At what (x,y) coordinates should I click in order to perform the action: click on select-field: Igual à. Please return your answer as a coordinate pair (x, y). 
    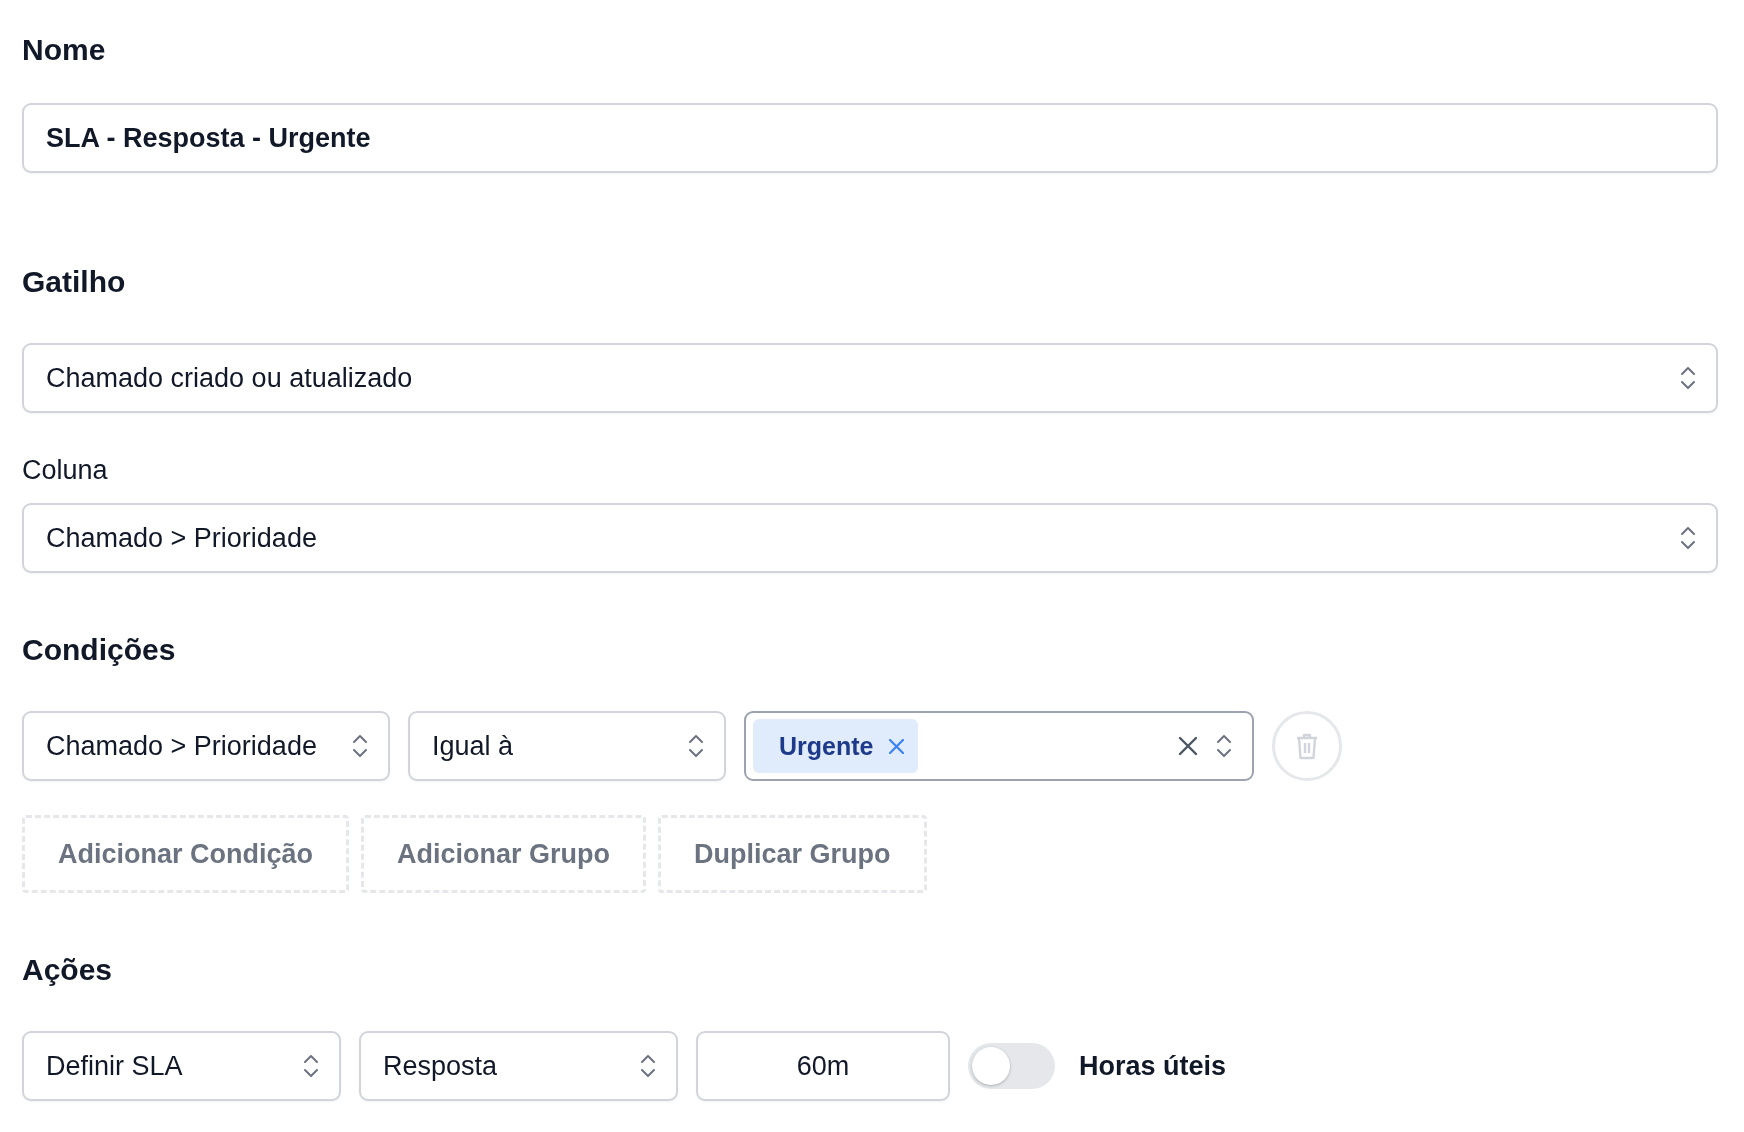
    Looking at the image, I should click on (567, 746).